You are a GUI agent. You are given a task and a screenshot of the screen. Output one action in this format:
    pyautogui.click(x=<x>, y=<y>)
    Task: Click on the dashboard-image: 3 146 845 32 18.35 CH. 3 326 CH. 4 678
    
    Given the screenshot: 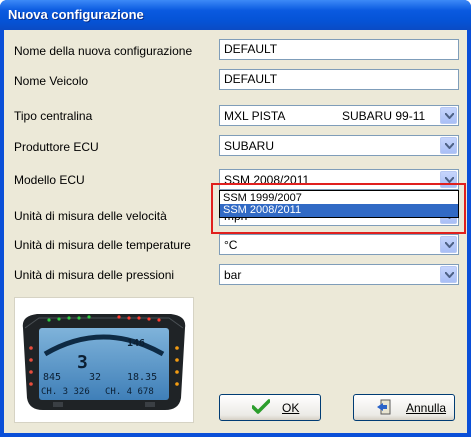 What is the action you would take?
    pyautogui.click(x=104, y=360)
    